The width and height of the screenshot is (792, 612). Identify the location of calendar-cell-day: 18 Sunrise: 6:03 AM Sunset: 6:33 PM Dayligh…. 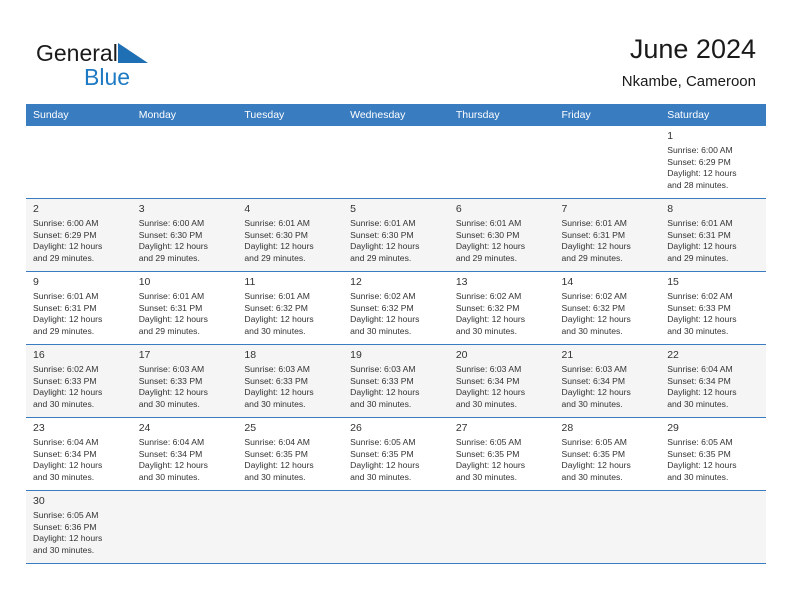
(290, 381).